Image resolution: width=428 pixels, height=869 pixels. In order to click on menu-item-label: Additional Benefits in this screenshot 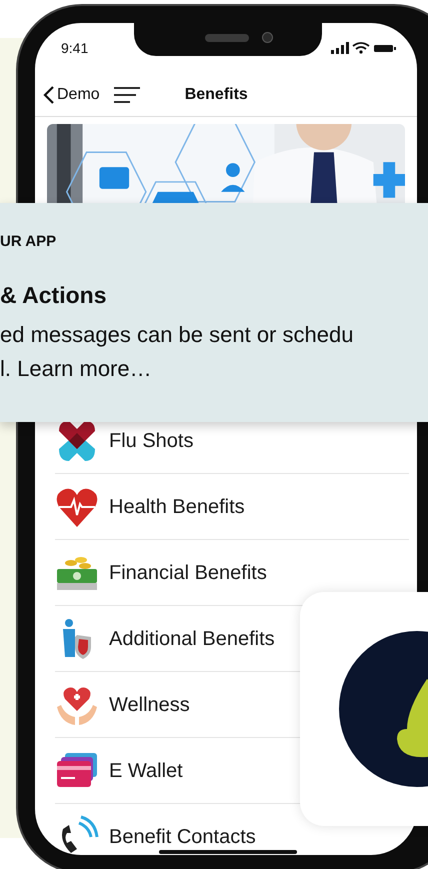, I will do `click(192, 639)`.